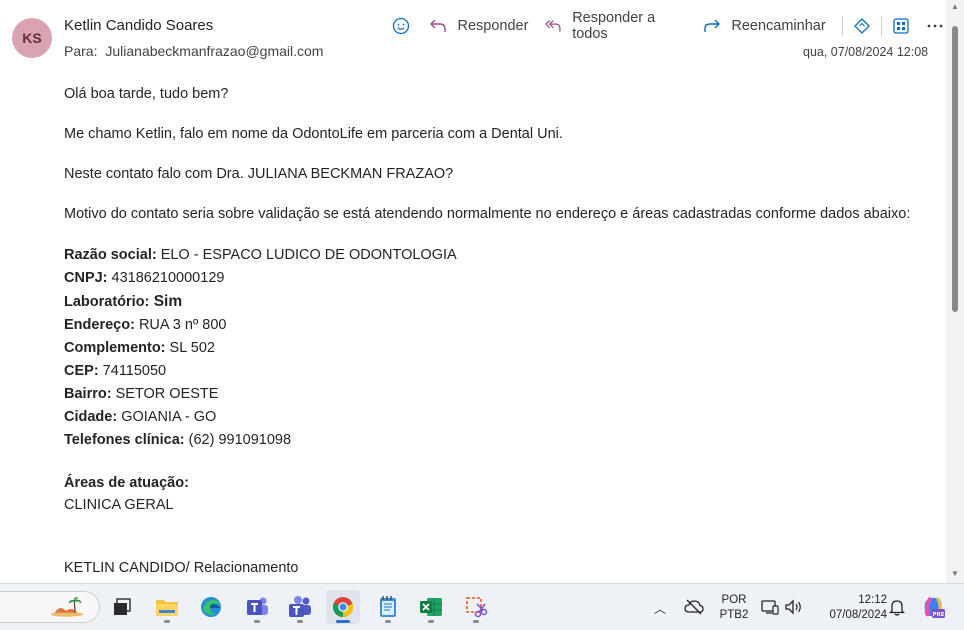 The image size is (964, 630). Describe the element at coordinates (933, 607) in the screenshot. I see `copilot-icon: PRE` at that location.